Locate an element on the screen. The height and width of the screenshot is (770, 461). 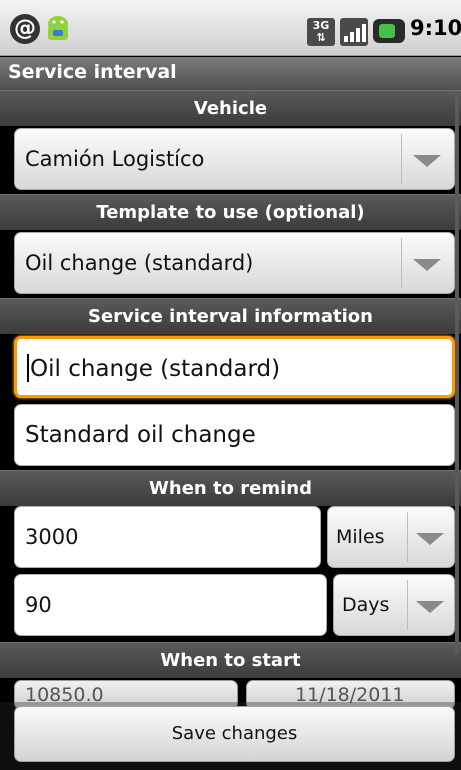
interval-description-value: Standard oil change is located at coordinates (140, 435).